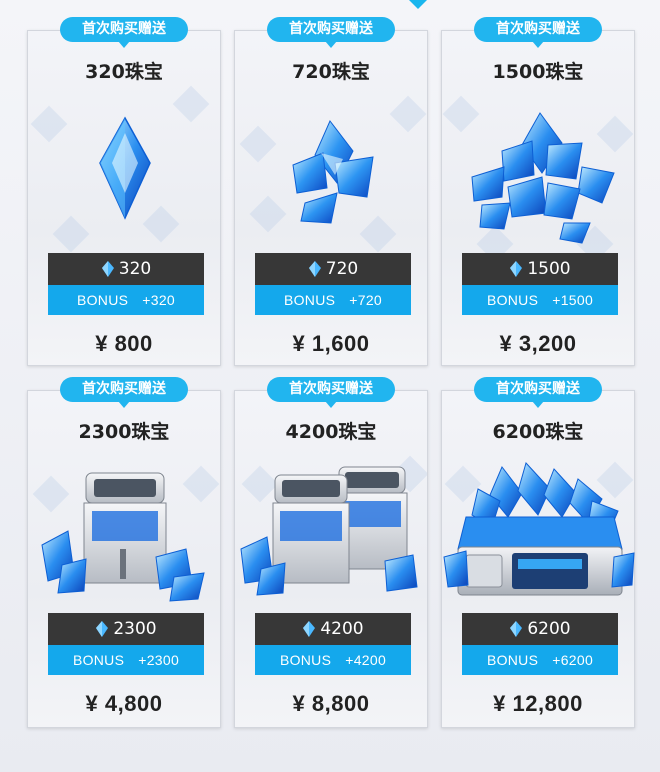 The height and width of the screenshot is (772, 660). What do you see at coordinates (124, 432) in the screenshot?
I see `item-title: 2300珠宝` at bounding box center [124, 432].